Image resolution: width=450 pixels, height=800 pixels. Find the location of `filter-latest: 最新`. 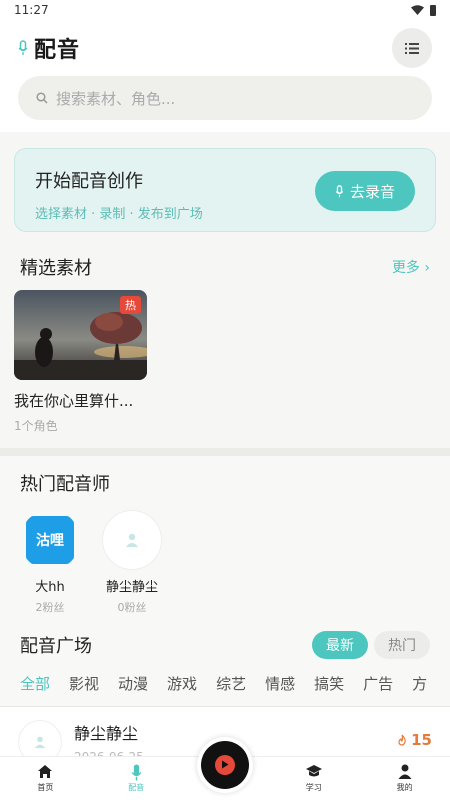

filter-latest: 最新 is located at coordinates (340, 645).